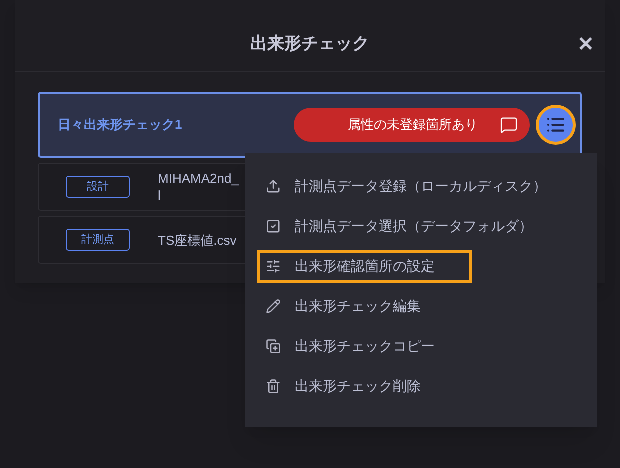 This screenshot has width=620, height=468. Describe the element at coordinates (509, 125) in the screenshot. I see `comment-icon` at that location.